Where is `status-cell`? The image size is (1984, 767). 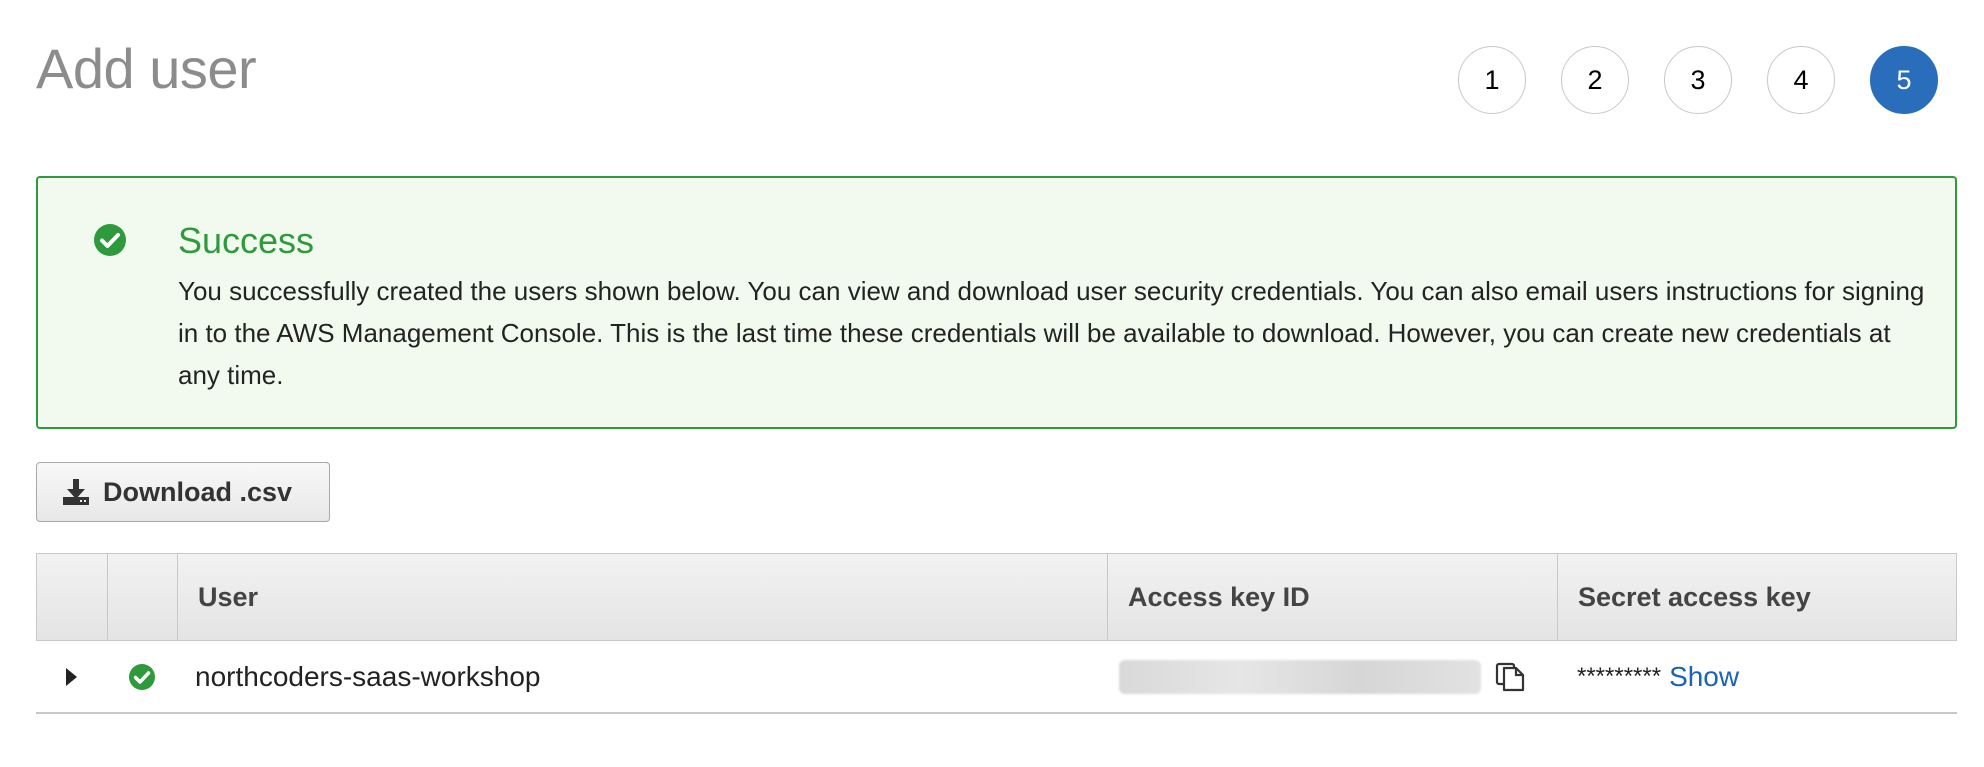 status-cell is located at coordinates (142, 676).